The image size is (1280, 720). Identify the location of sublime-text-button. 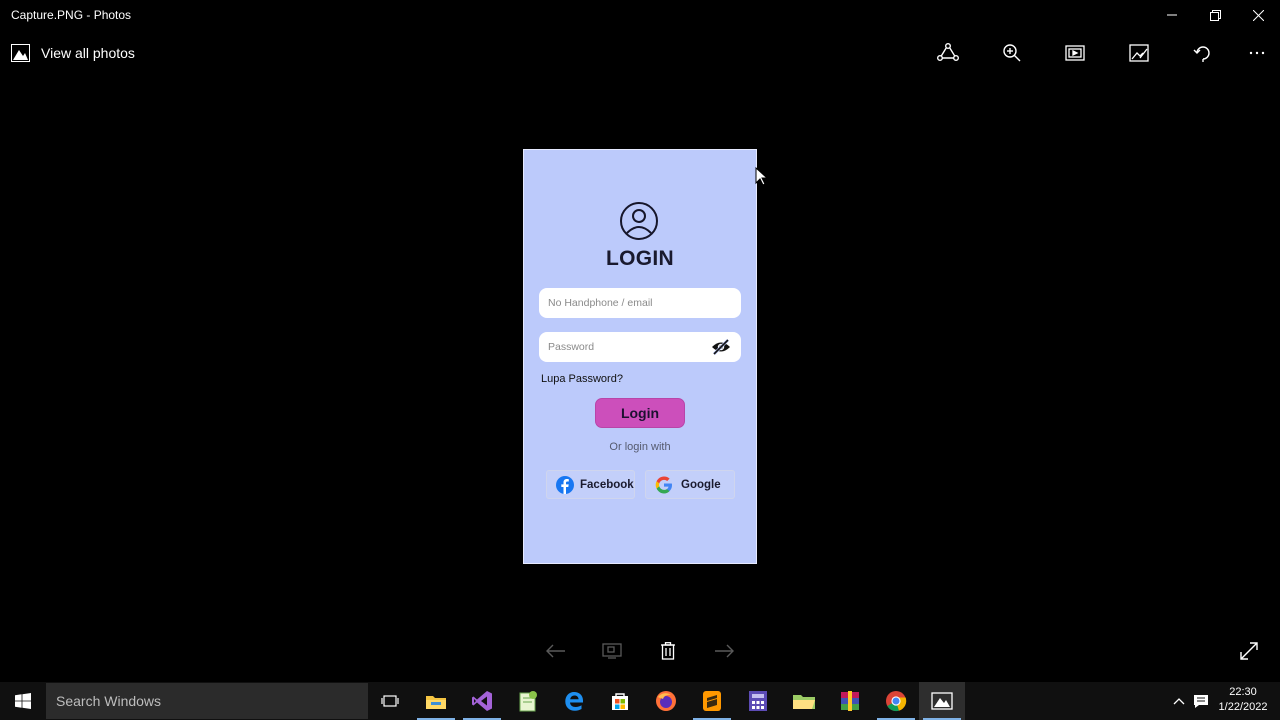
(712, 701).